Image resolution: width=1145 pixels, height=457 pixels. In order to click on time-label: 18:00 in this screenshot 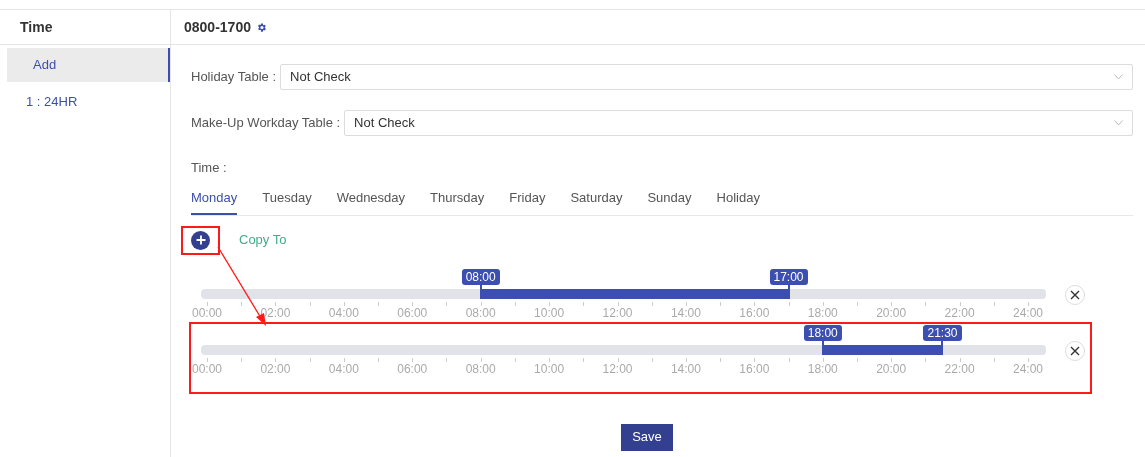, I will do `click(822, 332)`.